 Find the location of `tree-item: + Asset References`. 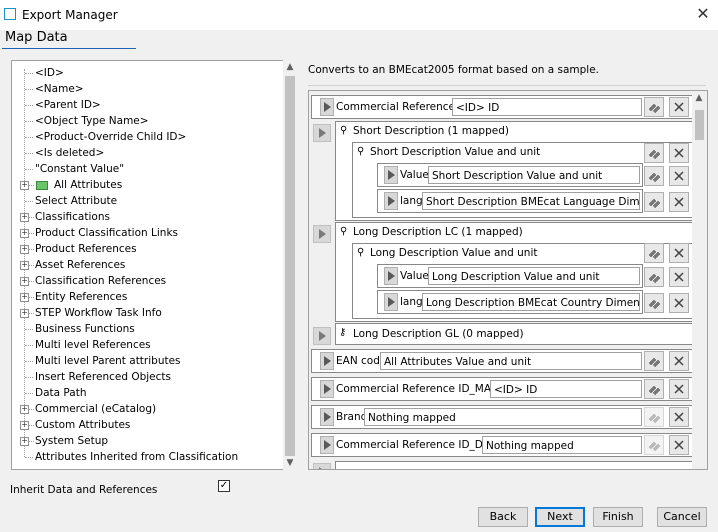

tree-item: + Asset References is located at coordinates (147, 265).